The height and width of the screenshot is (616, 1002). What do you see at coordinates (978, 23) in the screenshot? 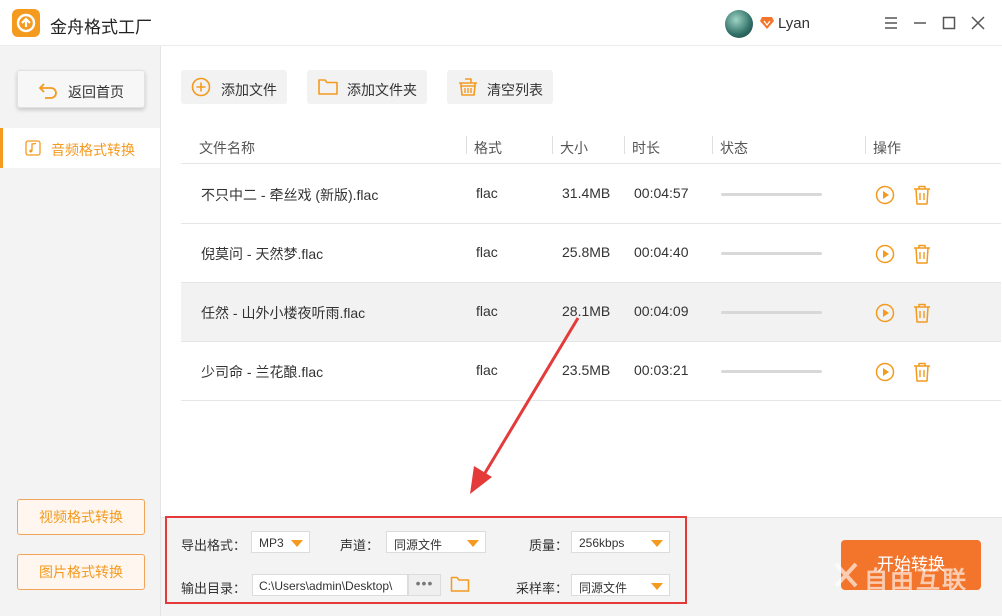
I see `close-icon` at bounding box center [978, 23].